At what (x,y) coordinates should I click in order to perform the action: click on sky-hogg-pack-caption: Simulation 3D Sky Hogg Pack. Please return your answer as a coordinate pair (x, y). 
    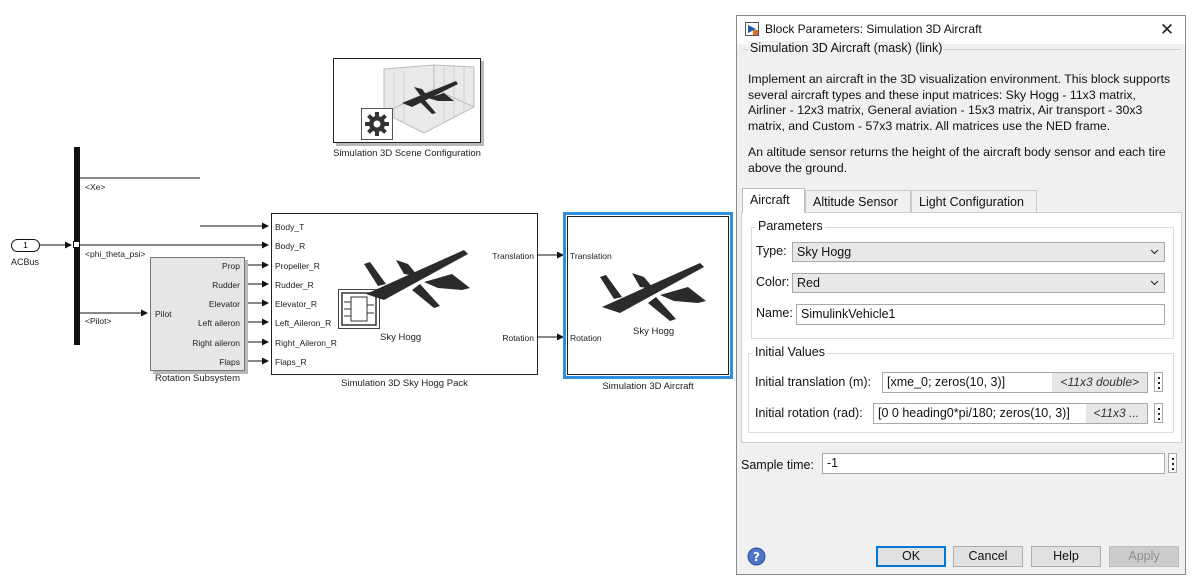
    Looking at the image, I should click on (404, 383).